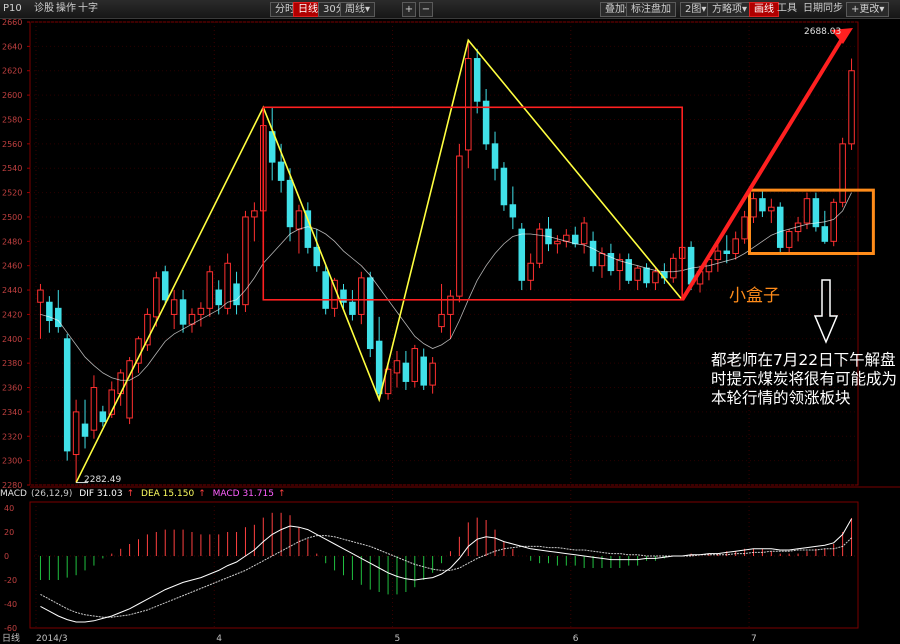 This screenshot has width=900, height=644. Describe the element at coordinates (576, 639) in the screenshot. I see `time-tick-label: 6` at that location.